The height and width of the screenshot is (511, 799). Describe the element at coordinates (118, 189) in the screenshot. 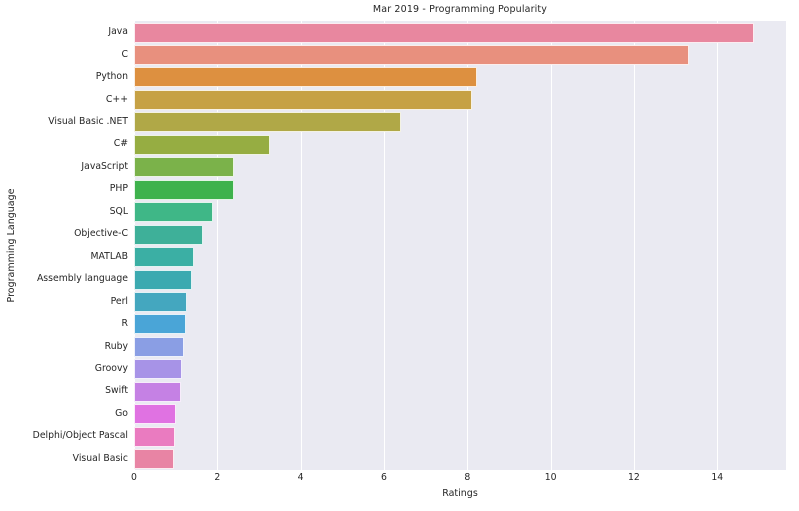

I see `y-tick-label: PHP` at that location.